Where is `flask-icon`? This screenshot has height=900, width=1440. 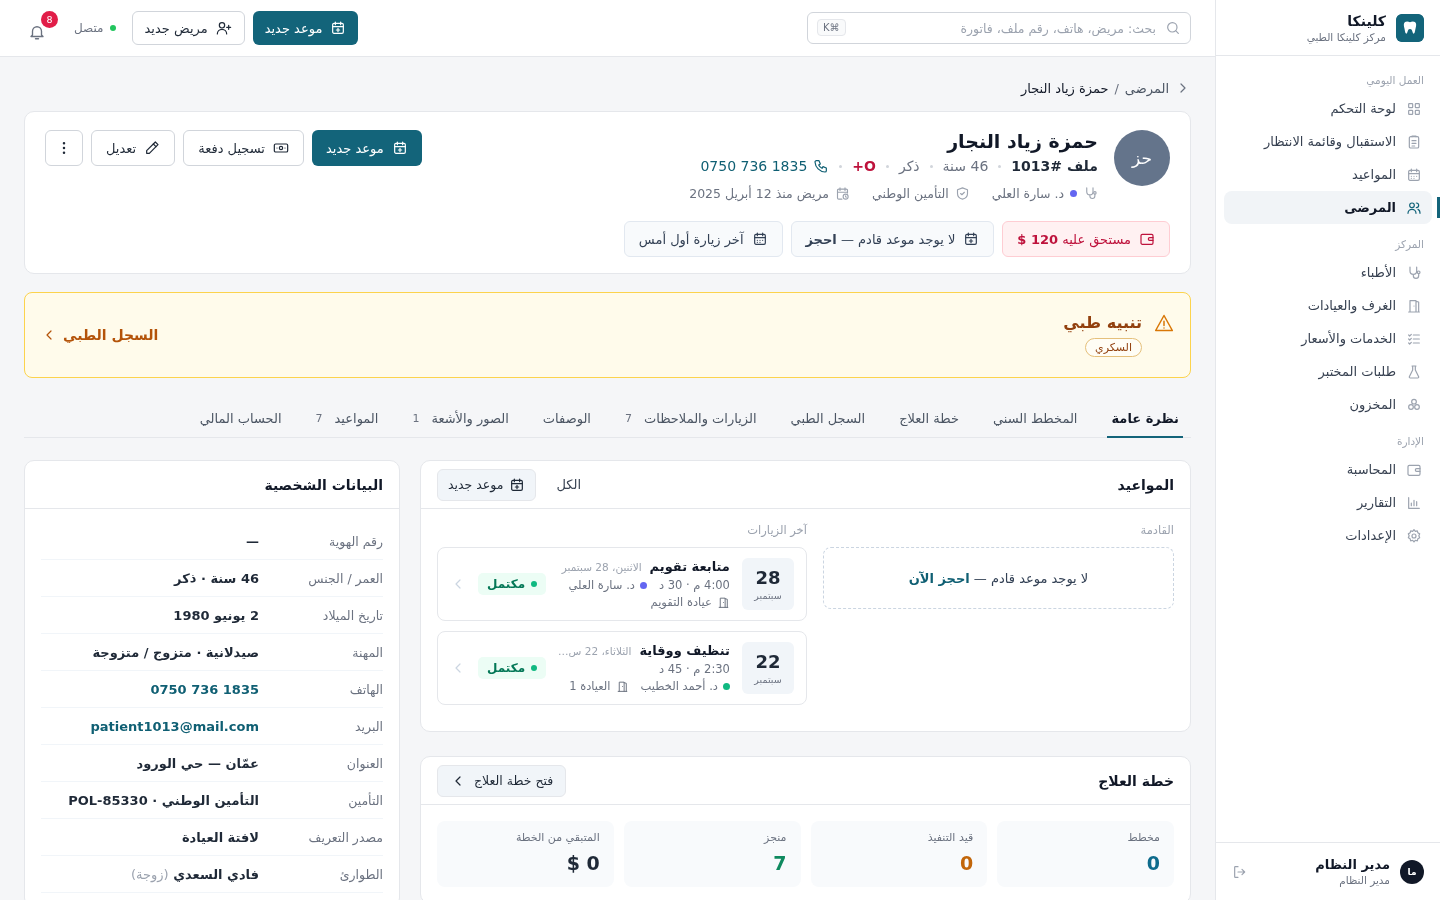
flask-icon is located at coordinates (1414, 371).